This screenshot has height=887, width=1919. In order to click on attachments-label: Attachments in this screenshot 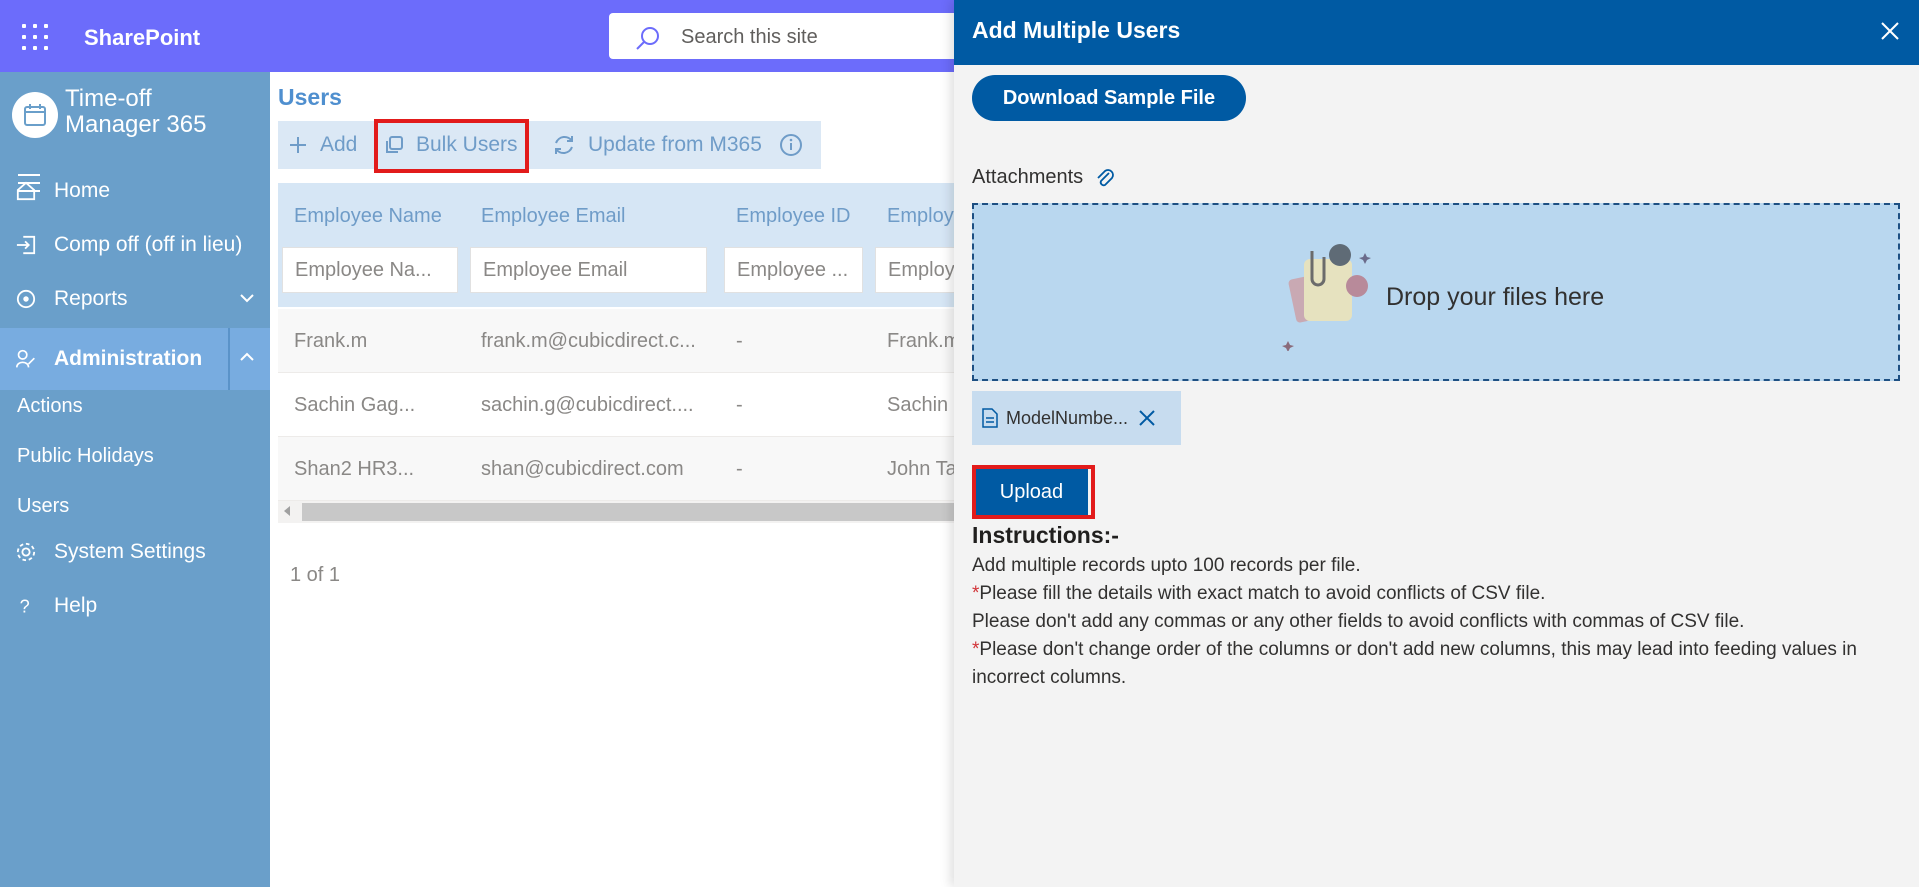, I will do `click(1043, 177)`.